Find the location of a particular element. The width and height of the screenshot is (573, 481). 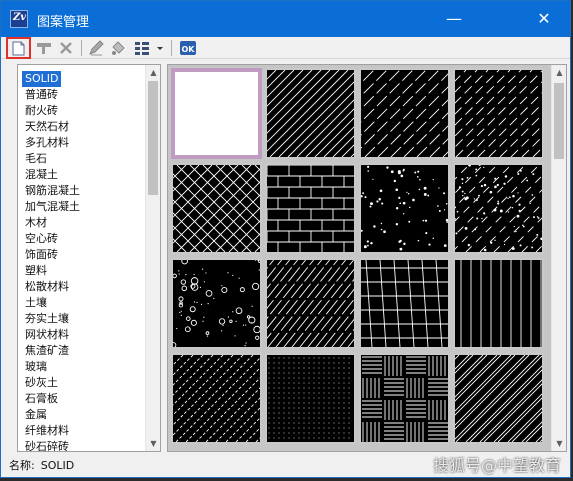

list-scroll-thumb is located at coordinates (153, 138).